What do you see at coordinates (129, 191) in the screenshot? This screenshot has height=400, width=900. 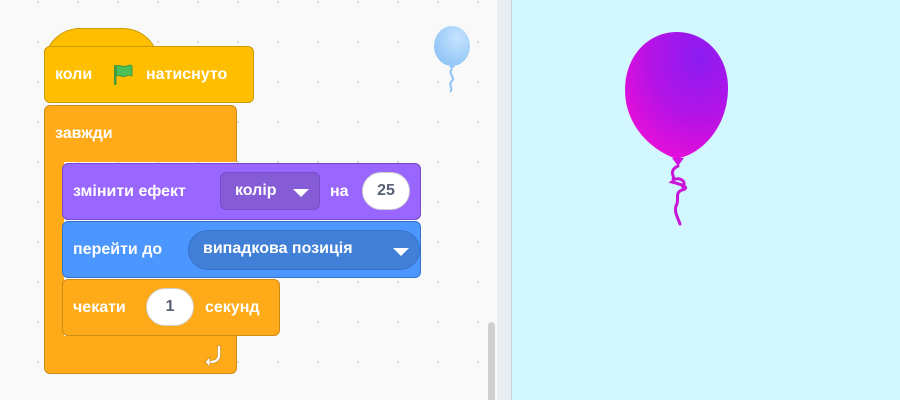 I see `change-effect-prefix: змінити ефект` at bounding box center [129, 191].